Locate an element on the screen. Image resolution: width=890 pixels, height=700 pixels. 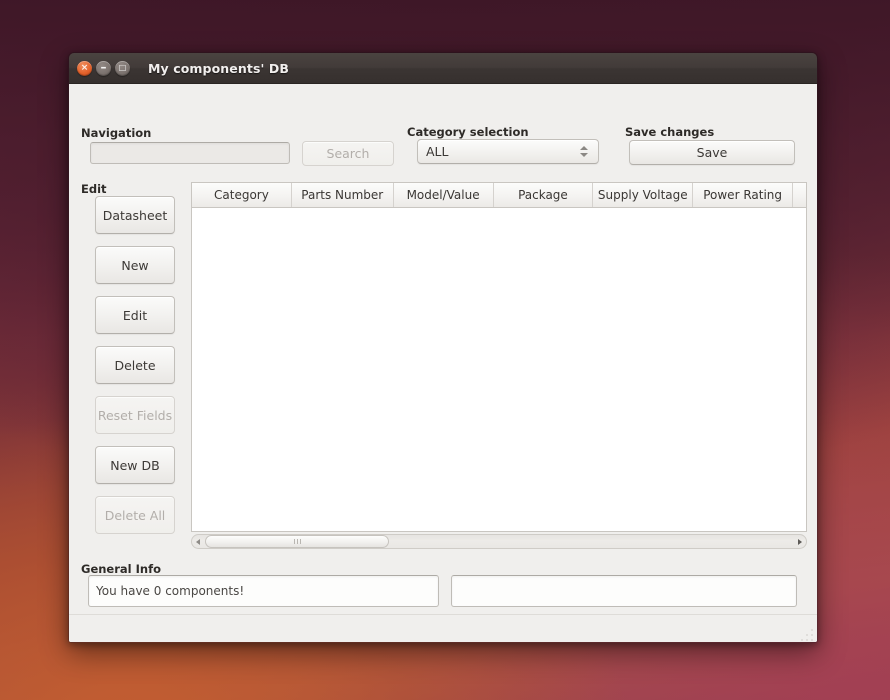
table-column-header: Supply Voltage is located at coordinates (643, 195).